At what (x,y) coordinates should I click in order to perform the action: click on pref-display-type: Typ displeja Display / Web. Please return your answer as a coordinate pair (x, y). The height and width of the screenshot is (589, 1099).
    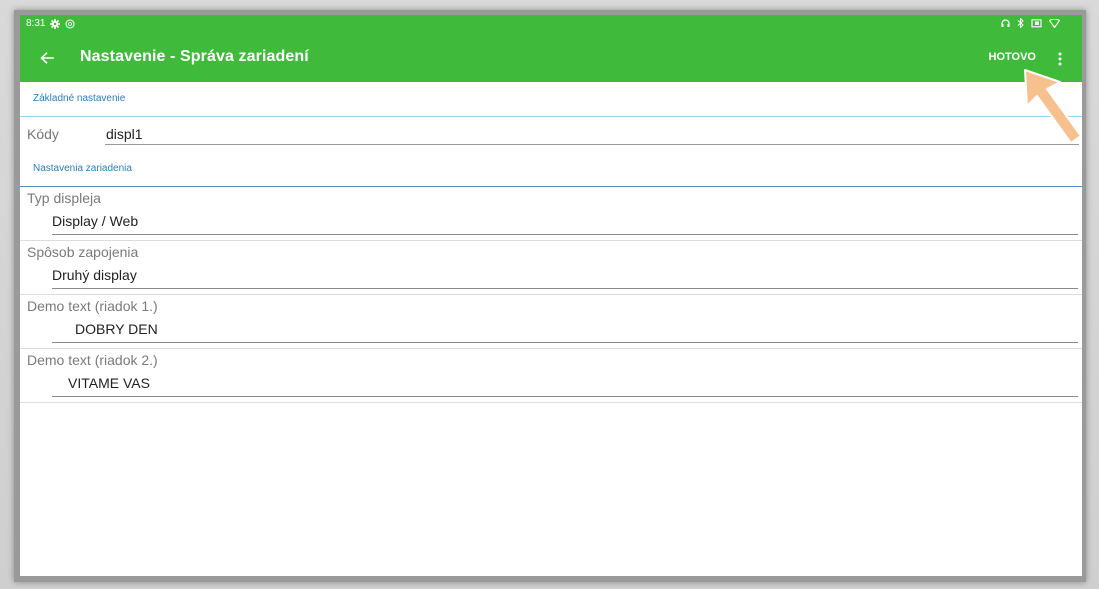
    Looking at the image, I should click on (551, 214).